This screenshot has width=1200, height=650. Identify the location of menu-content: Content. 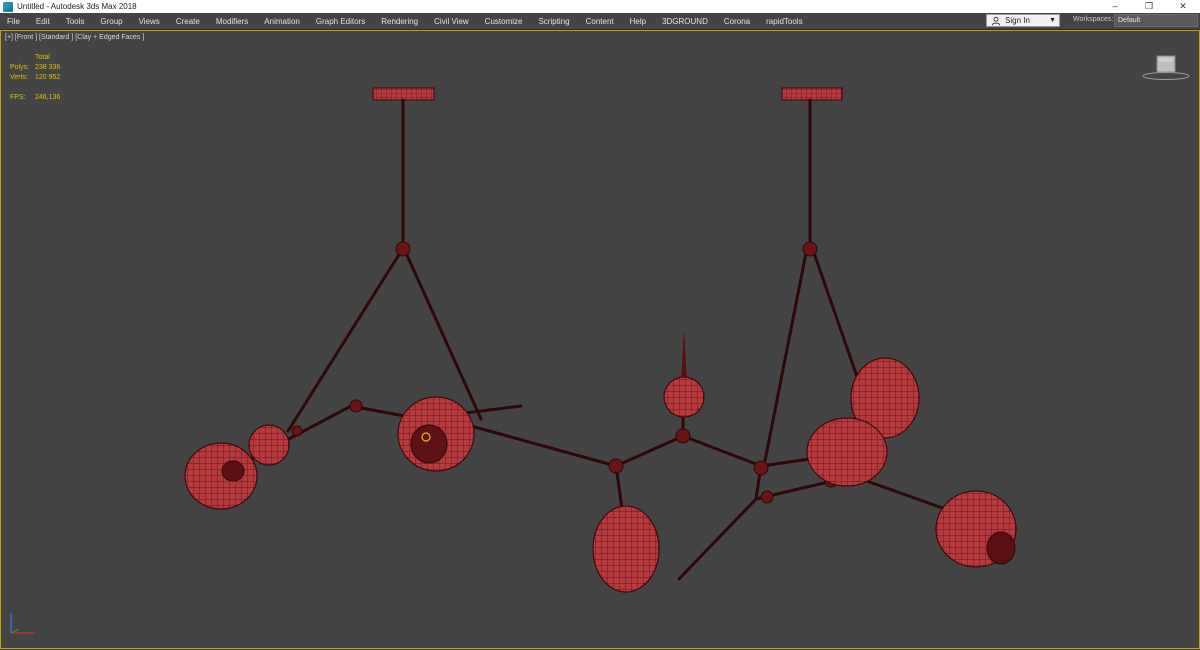
(600, 21).